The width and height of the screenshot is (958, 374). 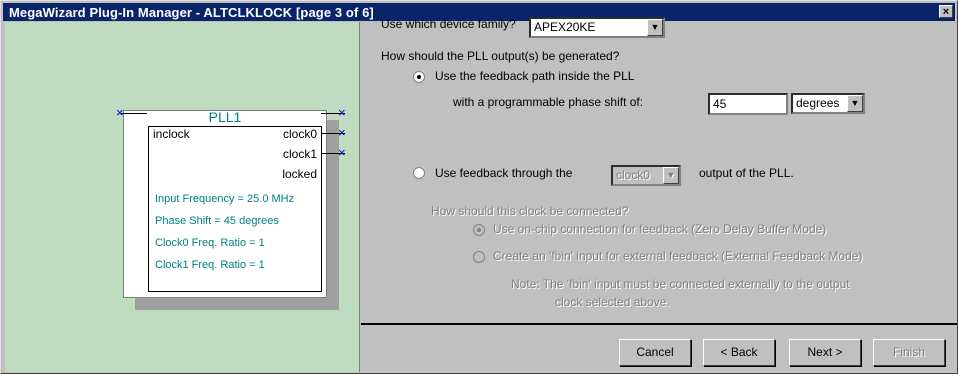 I want to click on port-clock0: clock0, so click(x=299, y=134).